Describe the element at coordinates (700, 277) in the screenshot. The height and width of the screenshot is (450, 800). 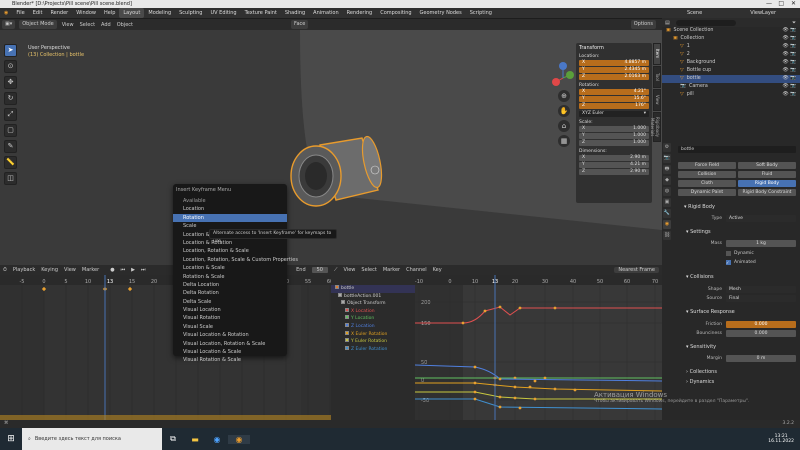
I see `collisions-section: ▾ Collisions` at that location.